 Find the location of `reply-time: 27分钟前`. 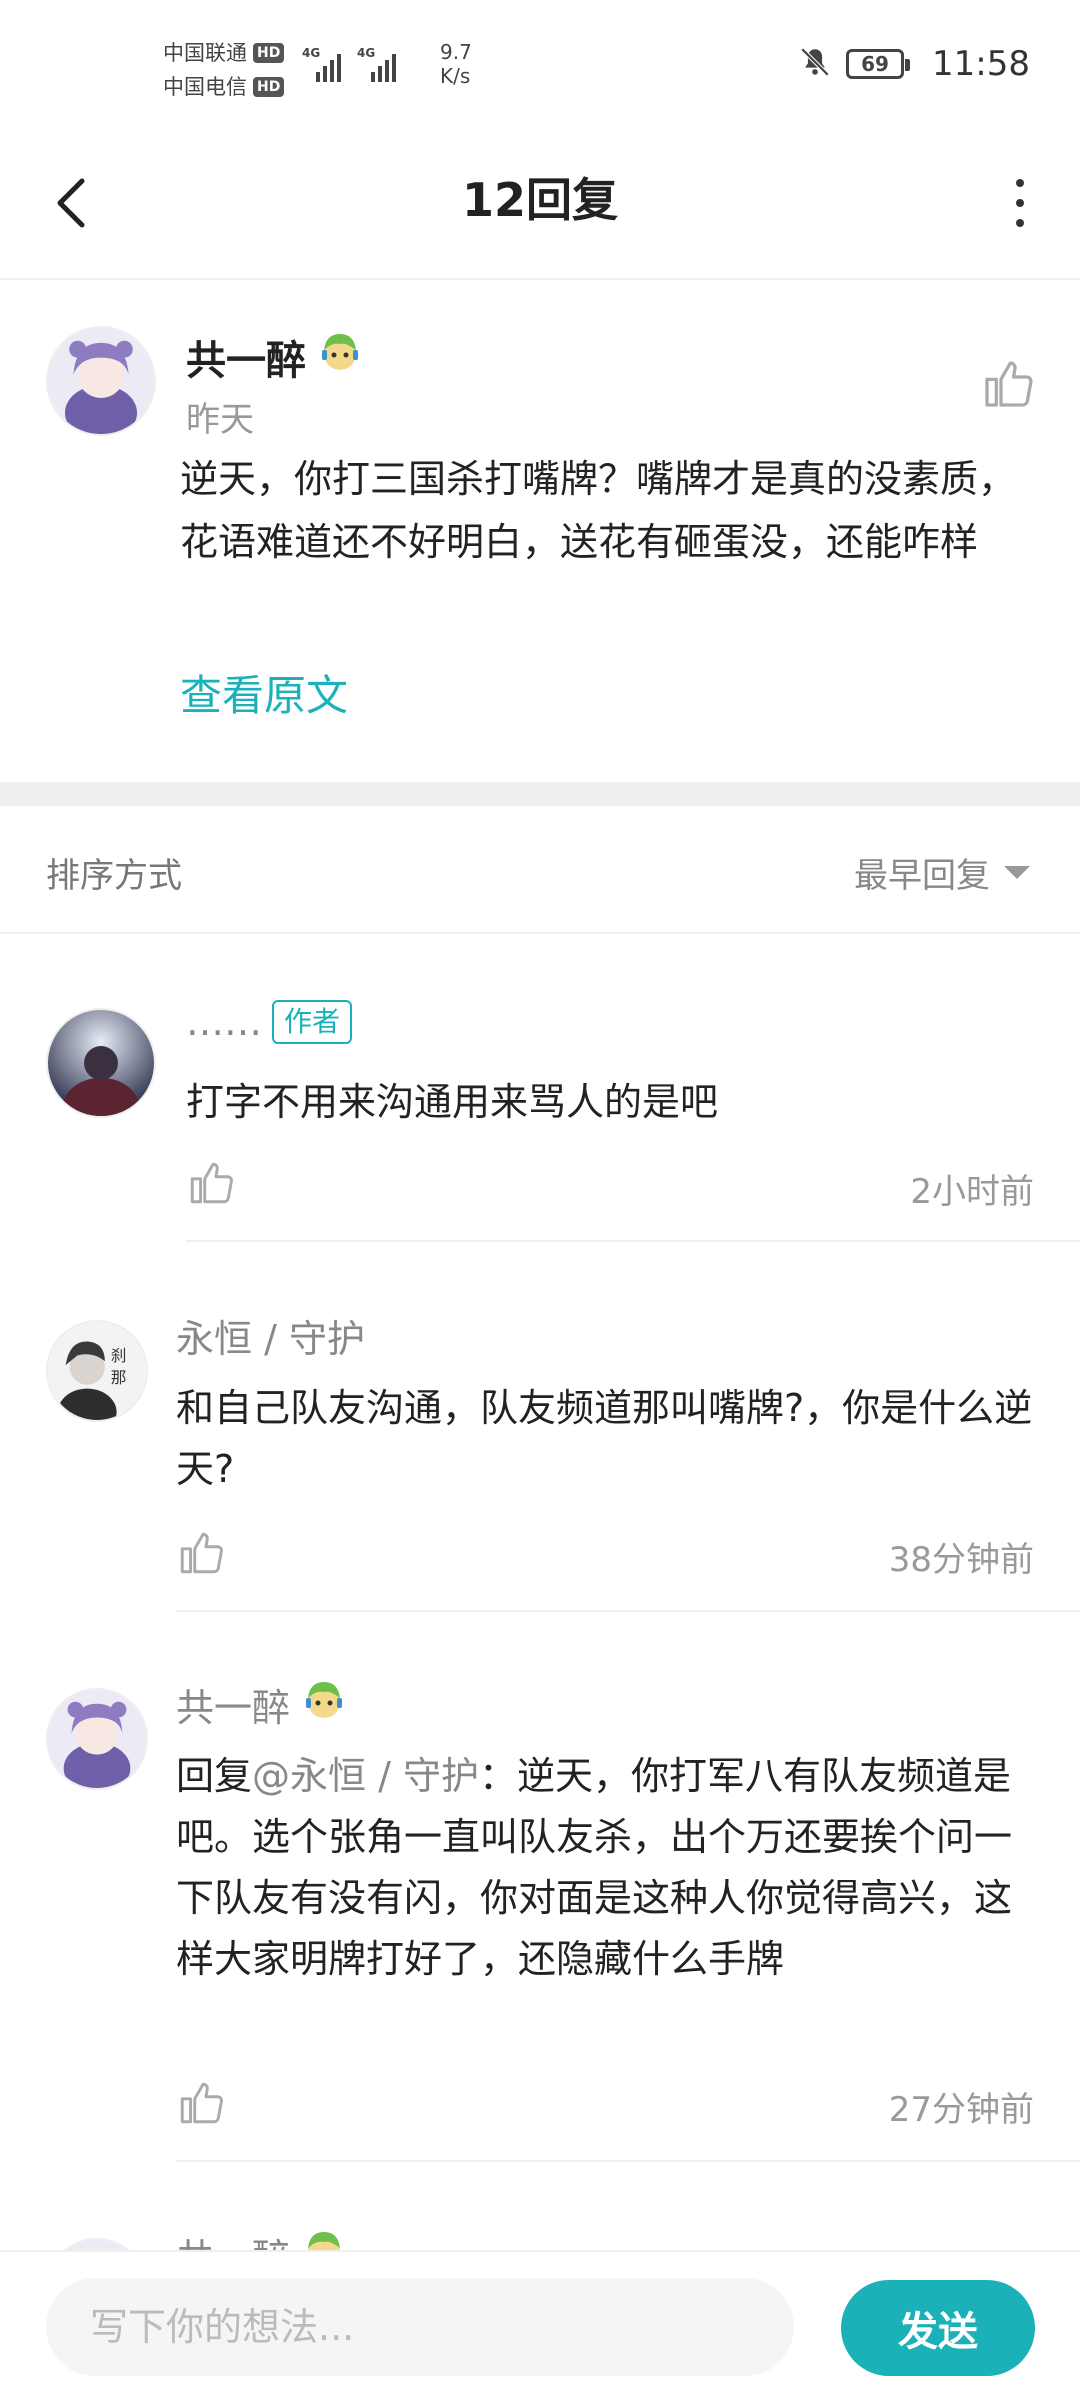

reply-time: 27分钟前 is located at coordinates (961, 2110).